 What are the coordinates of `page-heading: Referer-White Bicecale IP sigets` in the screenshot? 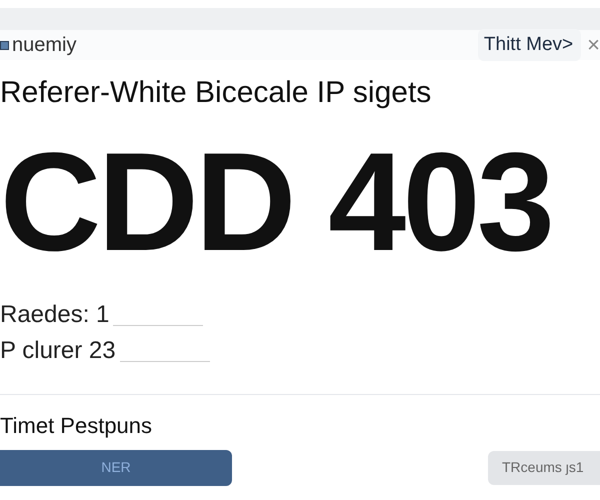 It's located at (216, 93).